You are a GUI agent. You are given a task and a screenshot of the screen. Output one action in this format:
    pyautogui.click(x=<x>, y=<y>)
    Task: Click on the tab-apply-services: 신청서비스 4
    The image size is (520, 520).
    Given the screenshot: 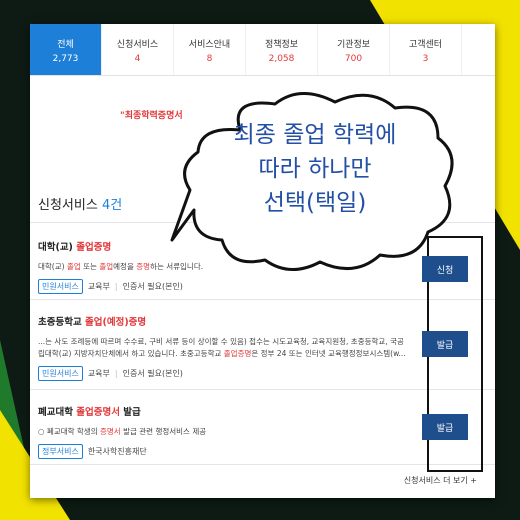 What is the action you would take?
    pyautogui.click(x=138, y=49)
    